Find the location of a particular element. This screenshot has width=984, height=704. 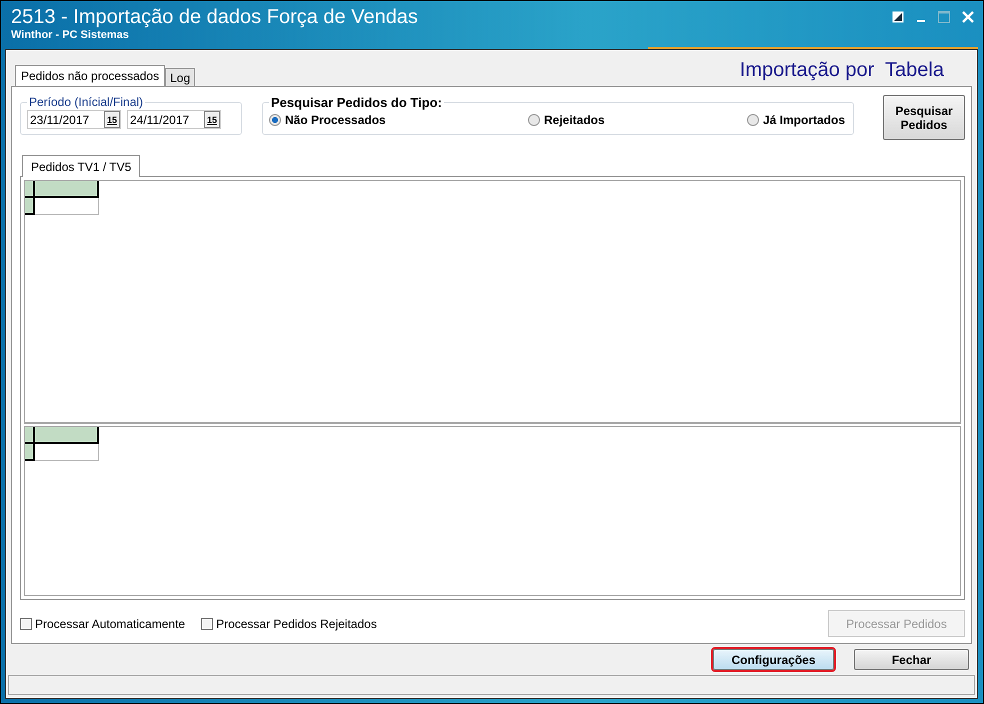

group-label: Pesquisar Pedidos do Tipo: is located at coordinates (356, 102).